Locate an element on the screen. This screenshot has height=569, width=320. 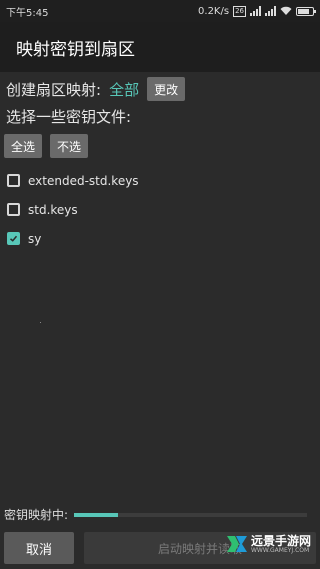
progress-bar is located at coordinates (191, 514).